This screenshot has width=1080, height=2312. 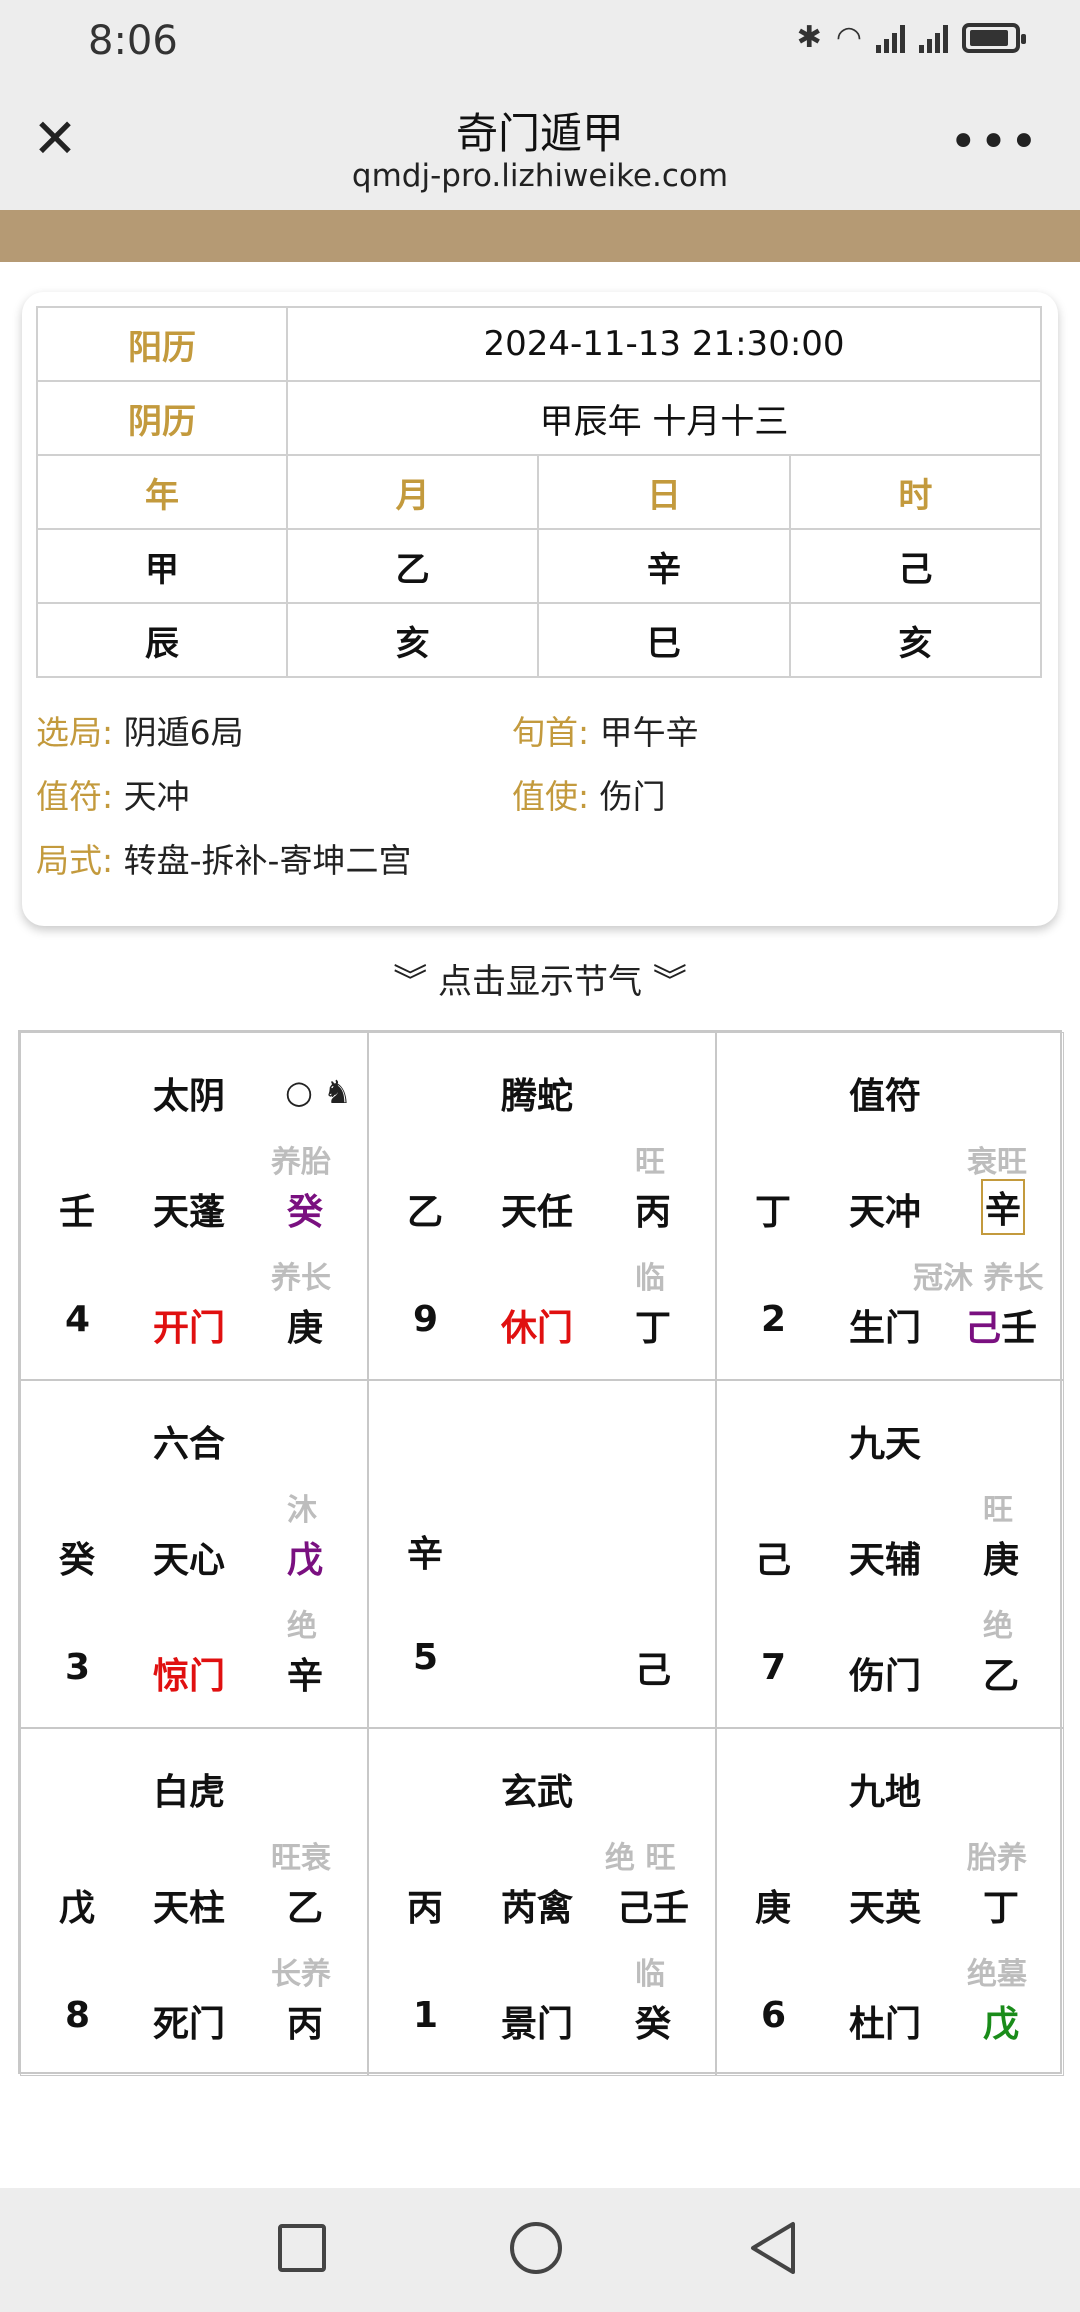 I want to click on branch-year: 辰, so click(x=162, y=640).